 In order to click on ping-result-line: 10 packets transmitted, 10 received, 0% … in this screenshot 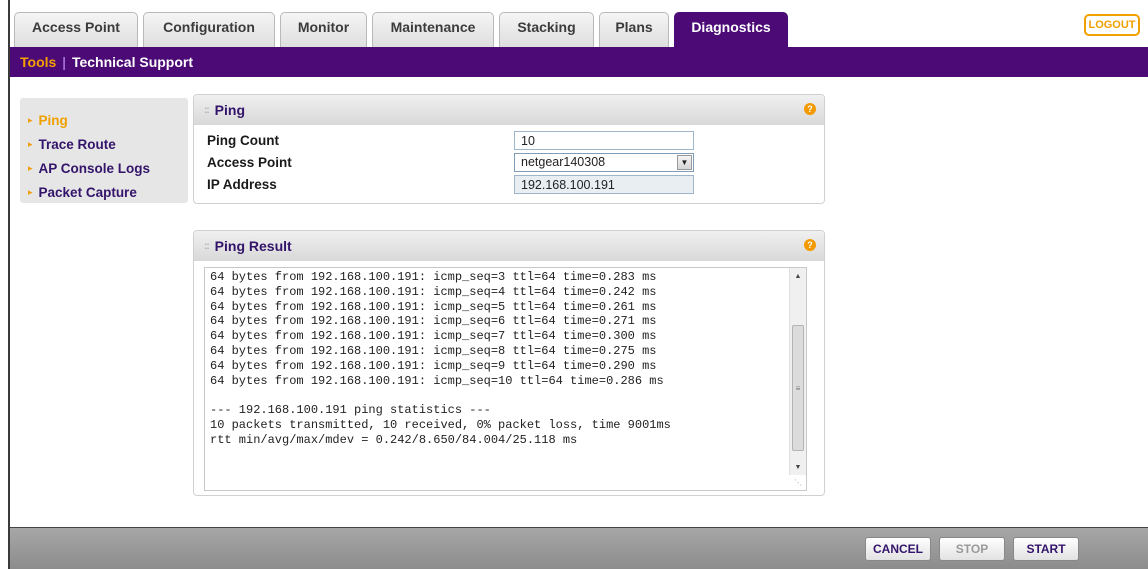, I will do `click(440, 424)`.